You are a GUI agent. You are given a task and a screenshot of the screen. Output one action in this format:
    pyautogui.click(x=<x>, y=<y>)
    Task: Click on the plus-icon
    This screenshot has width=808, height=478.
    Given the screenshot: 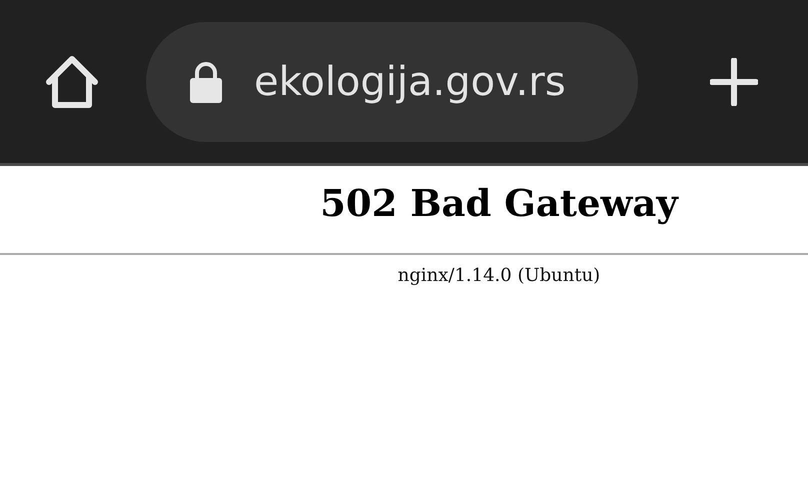 What is the action you would take?
    pyautogui.click(x=734, y=82)
    